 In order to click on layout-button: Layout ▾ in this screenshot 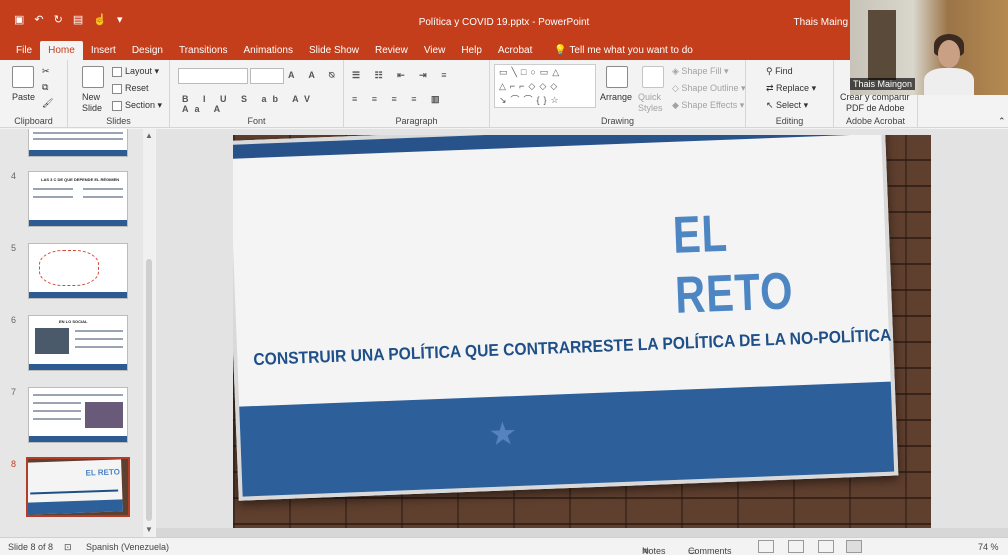, I will do `click(135, 71)`.